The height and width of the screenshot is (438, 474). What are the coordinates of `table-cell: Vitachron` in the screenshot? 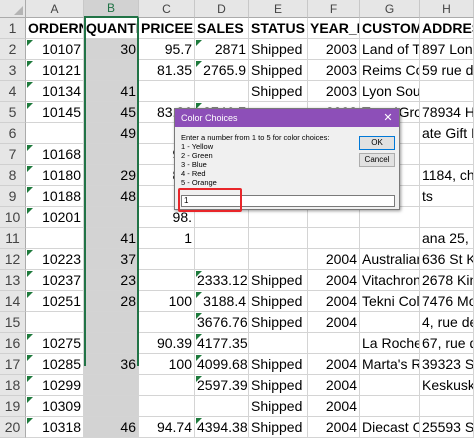 It's located at (390, 280).